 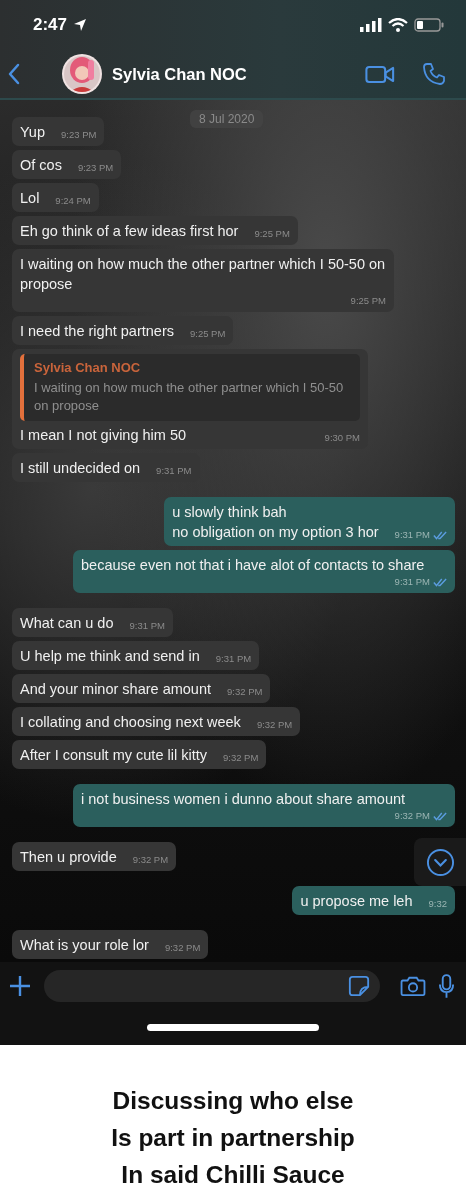 What do you see at coordinates (429, 25) in the screenshot?
I see `battery-icon` at bounding box center [429, 25].